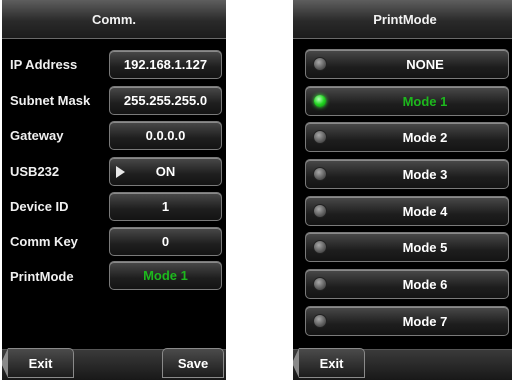  I want to click on comm-key-label: Comm Key, so click(44, 241).